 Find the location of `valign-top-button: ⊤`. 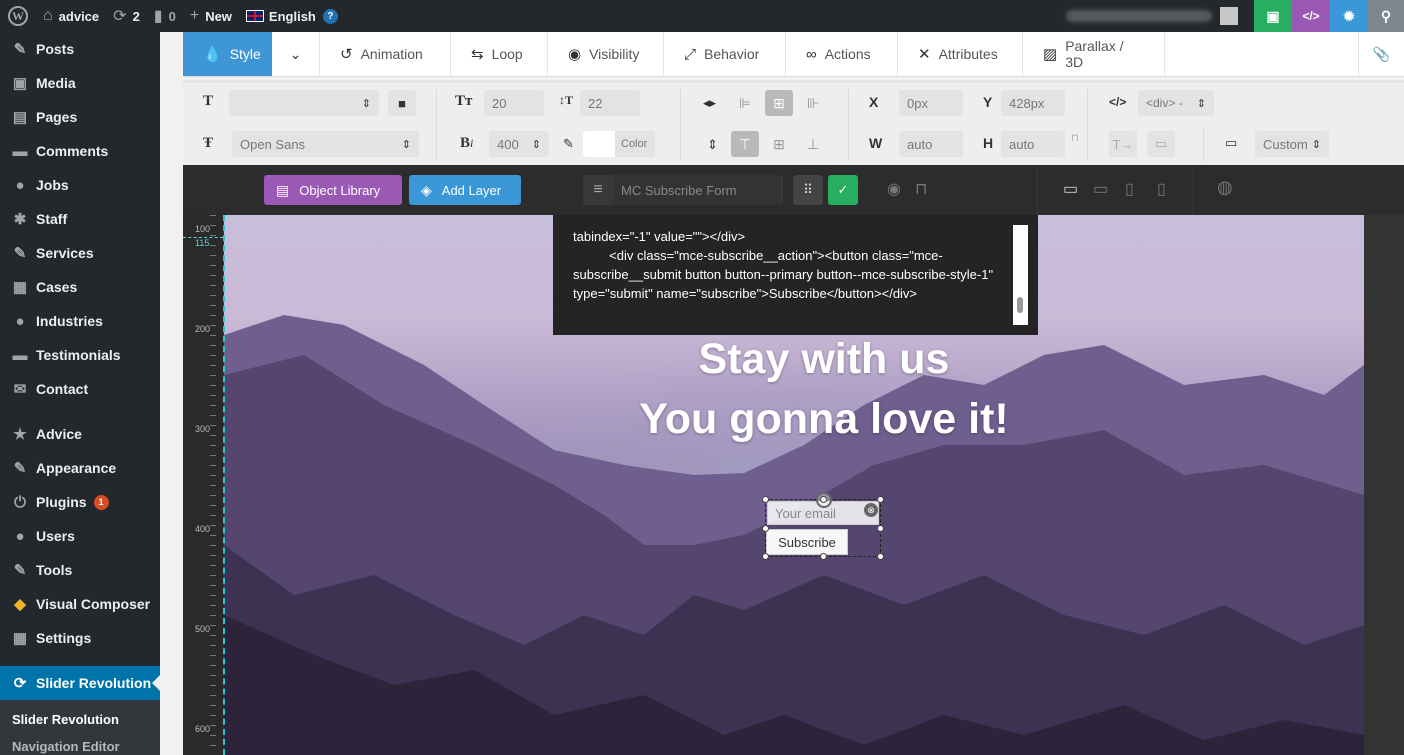

valign-top-button: ⊤ is located at coordinates (745, 144).